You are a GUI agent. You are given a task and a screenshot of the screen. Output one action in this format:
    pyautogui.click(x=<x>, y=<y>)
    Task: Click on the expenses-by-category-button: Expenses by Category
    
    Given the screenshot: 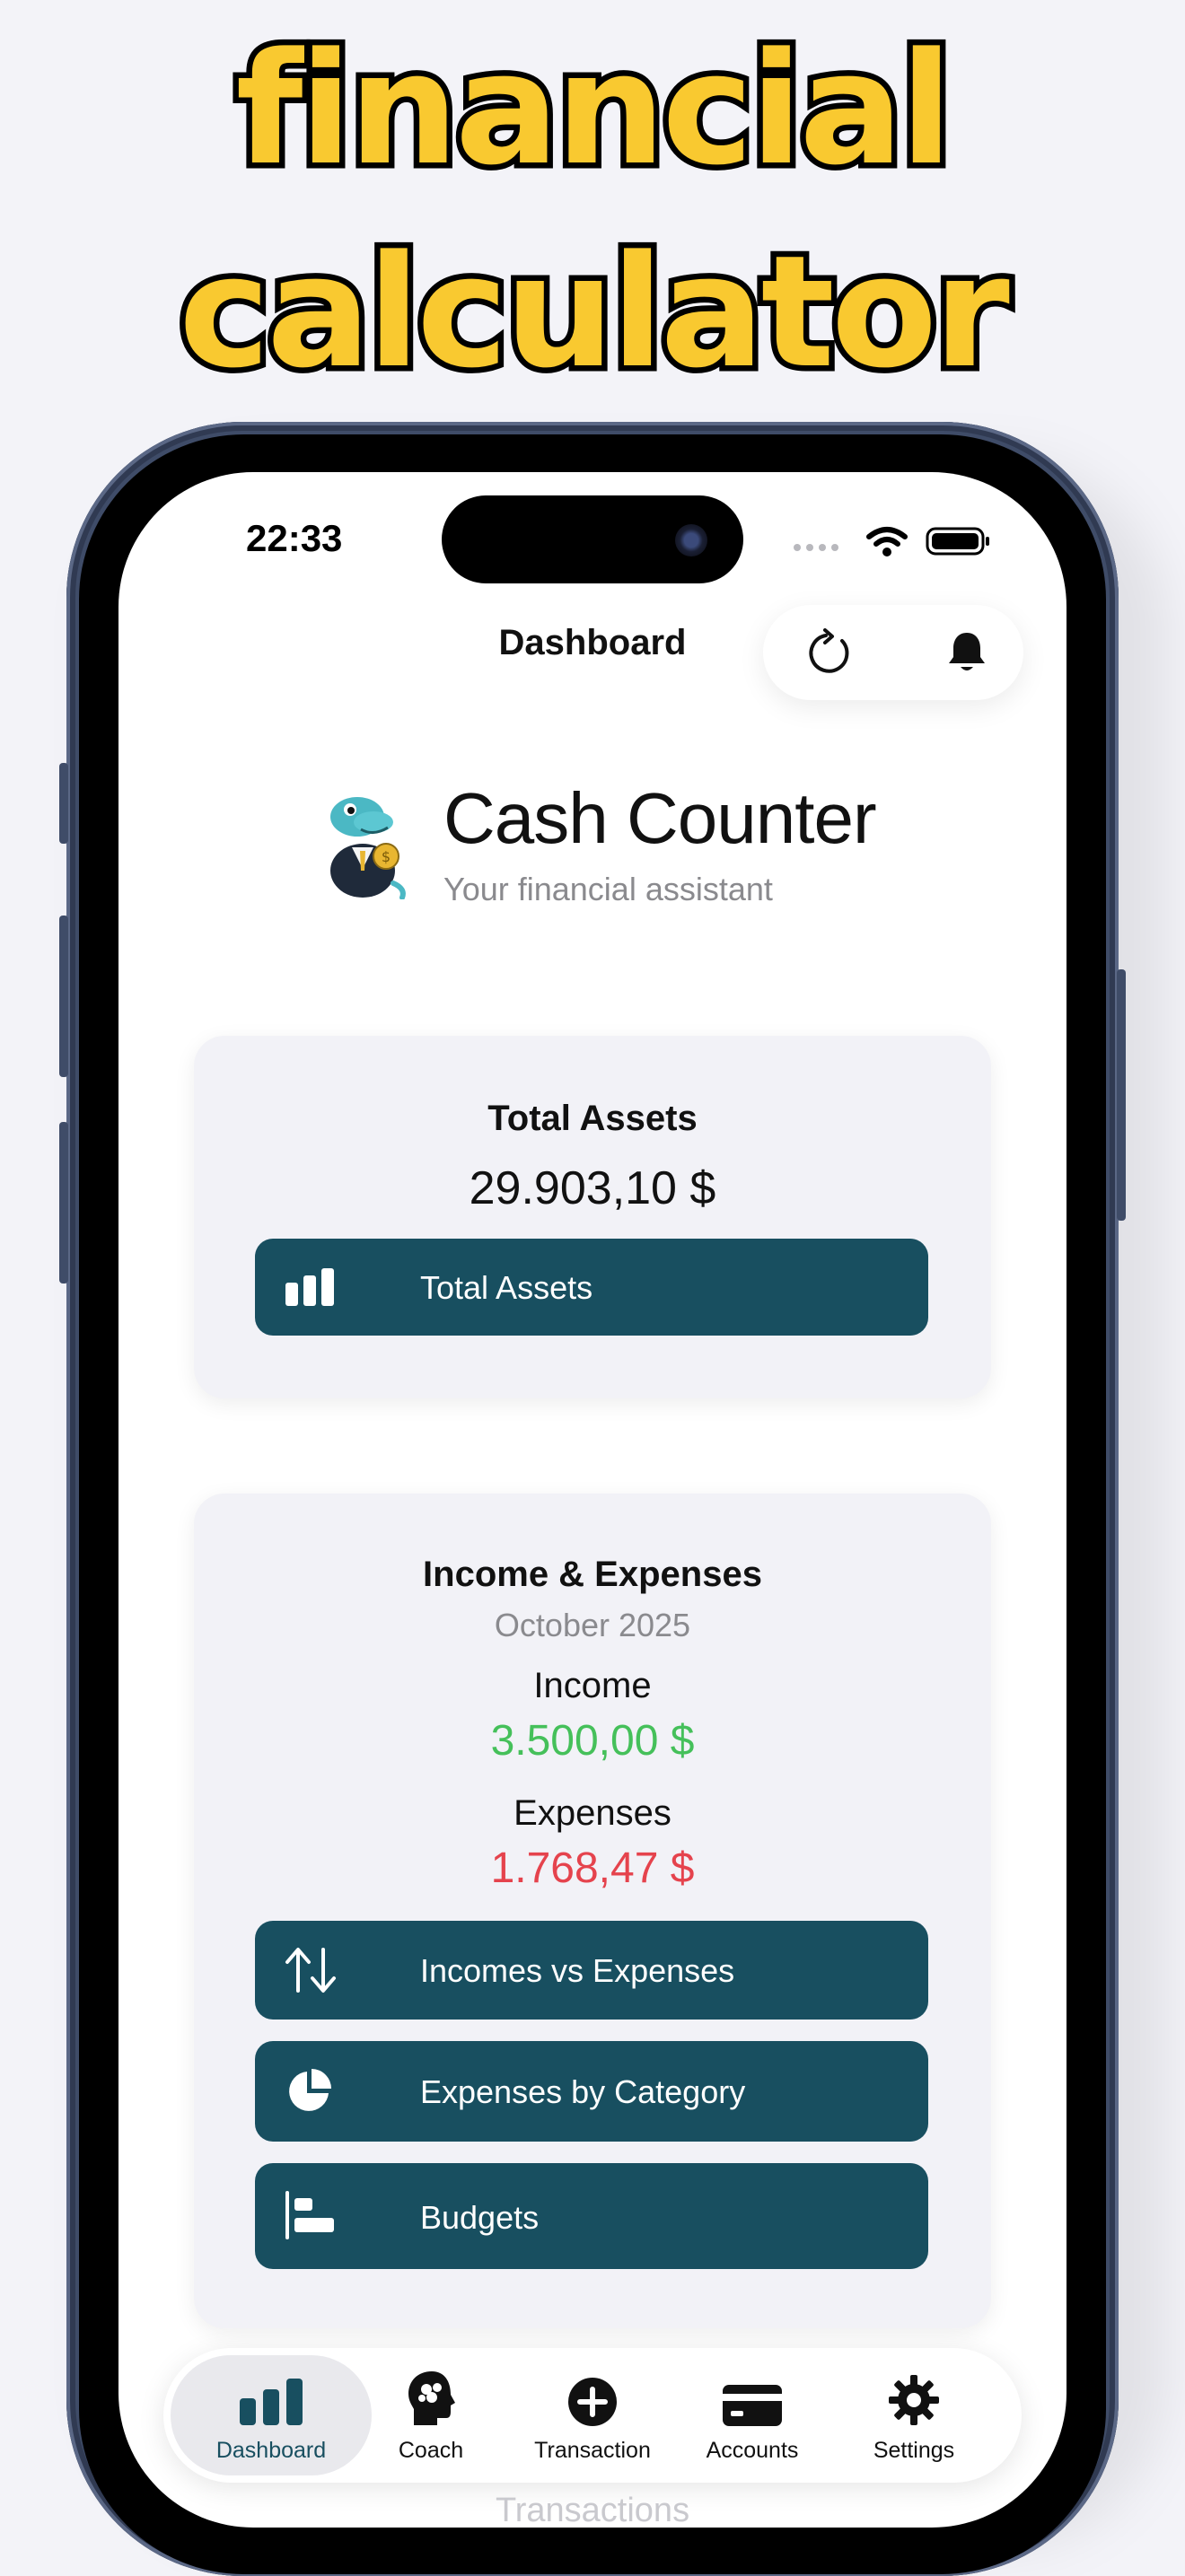 What is the action you would take?
    pyautogui.click(x=591, y=2091)
    